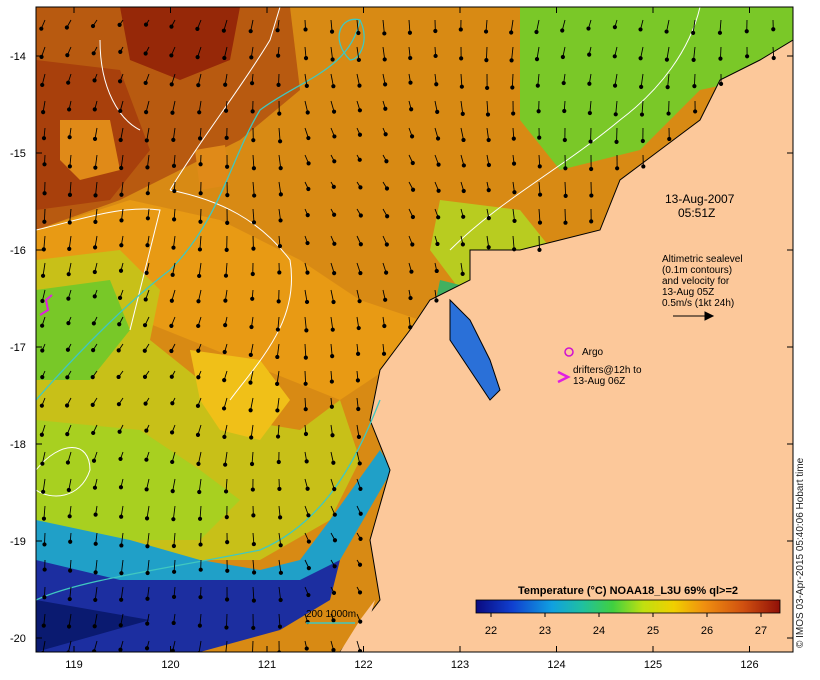 The width and height of the screenshot is (820, 680). What do you see at coordinates (761, 631) in the screenshot?
I see `colorbar-tick-label: 27` at bounding box center [761, 631].